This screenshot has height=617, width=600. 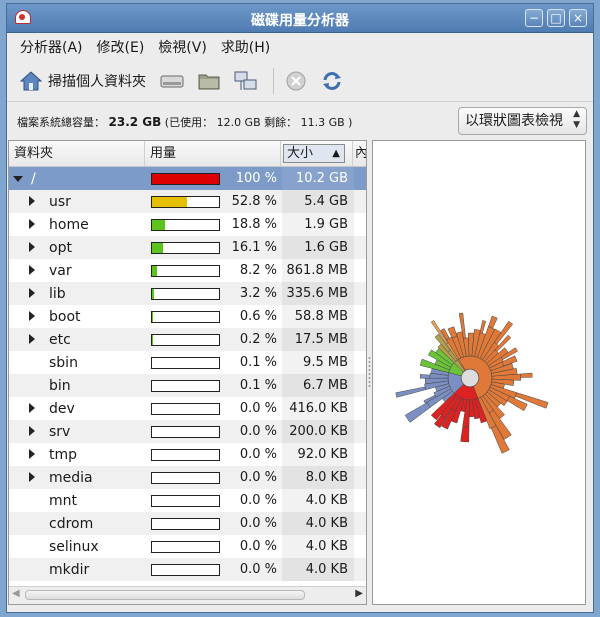 What do you see at coordinates (300, 21) in the screenshot?
I see `window-title: 磁碟用量分析器` at bounding box center [300, 21].